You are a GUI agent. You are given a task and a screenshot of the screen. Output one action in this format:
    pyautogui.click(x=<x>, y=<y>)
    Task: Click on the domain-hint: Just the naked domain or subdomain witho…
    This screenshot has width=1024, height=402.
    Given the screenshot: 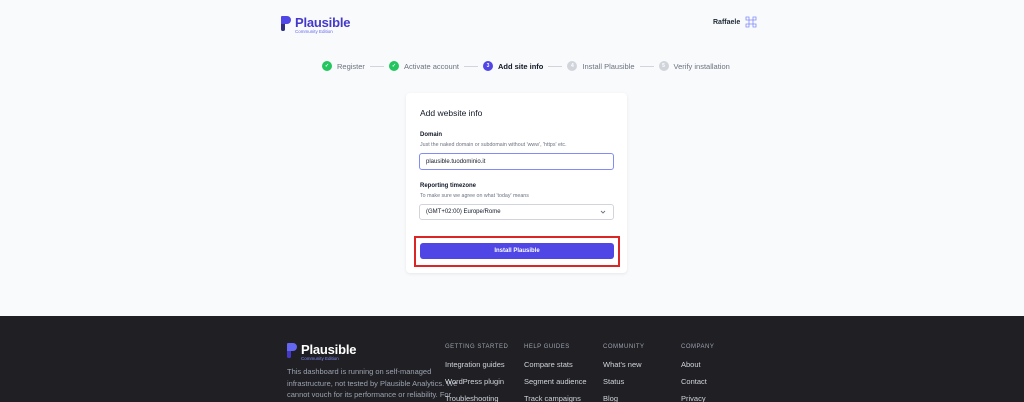 What is the action you would take?
    pyautogui.click(x=493, y=145)
    